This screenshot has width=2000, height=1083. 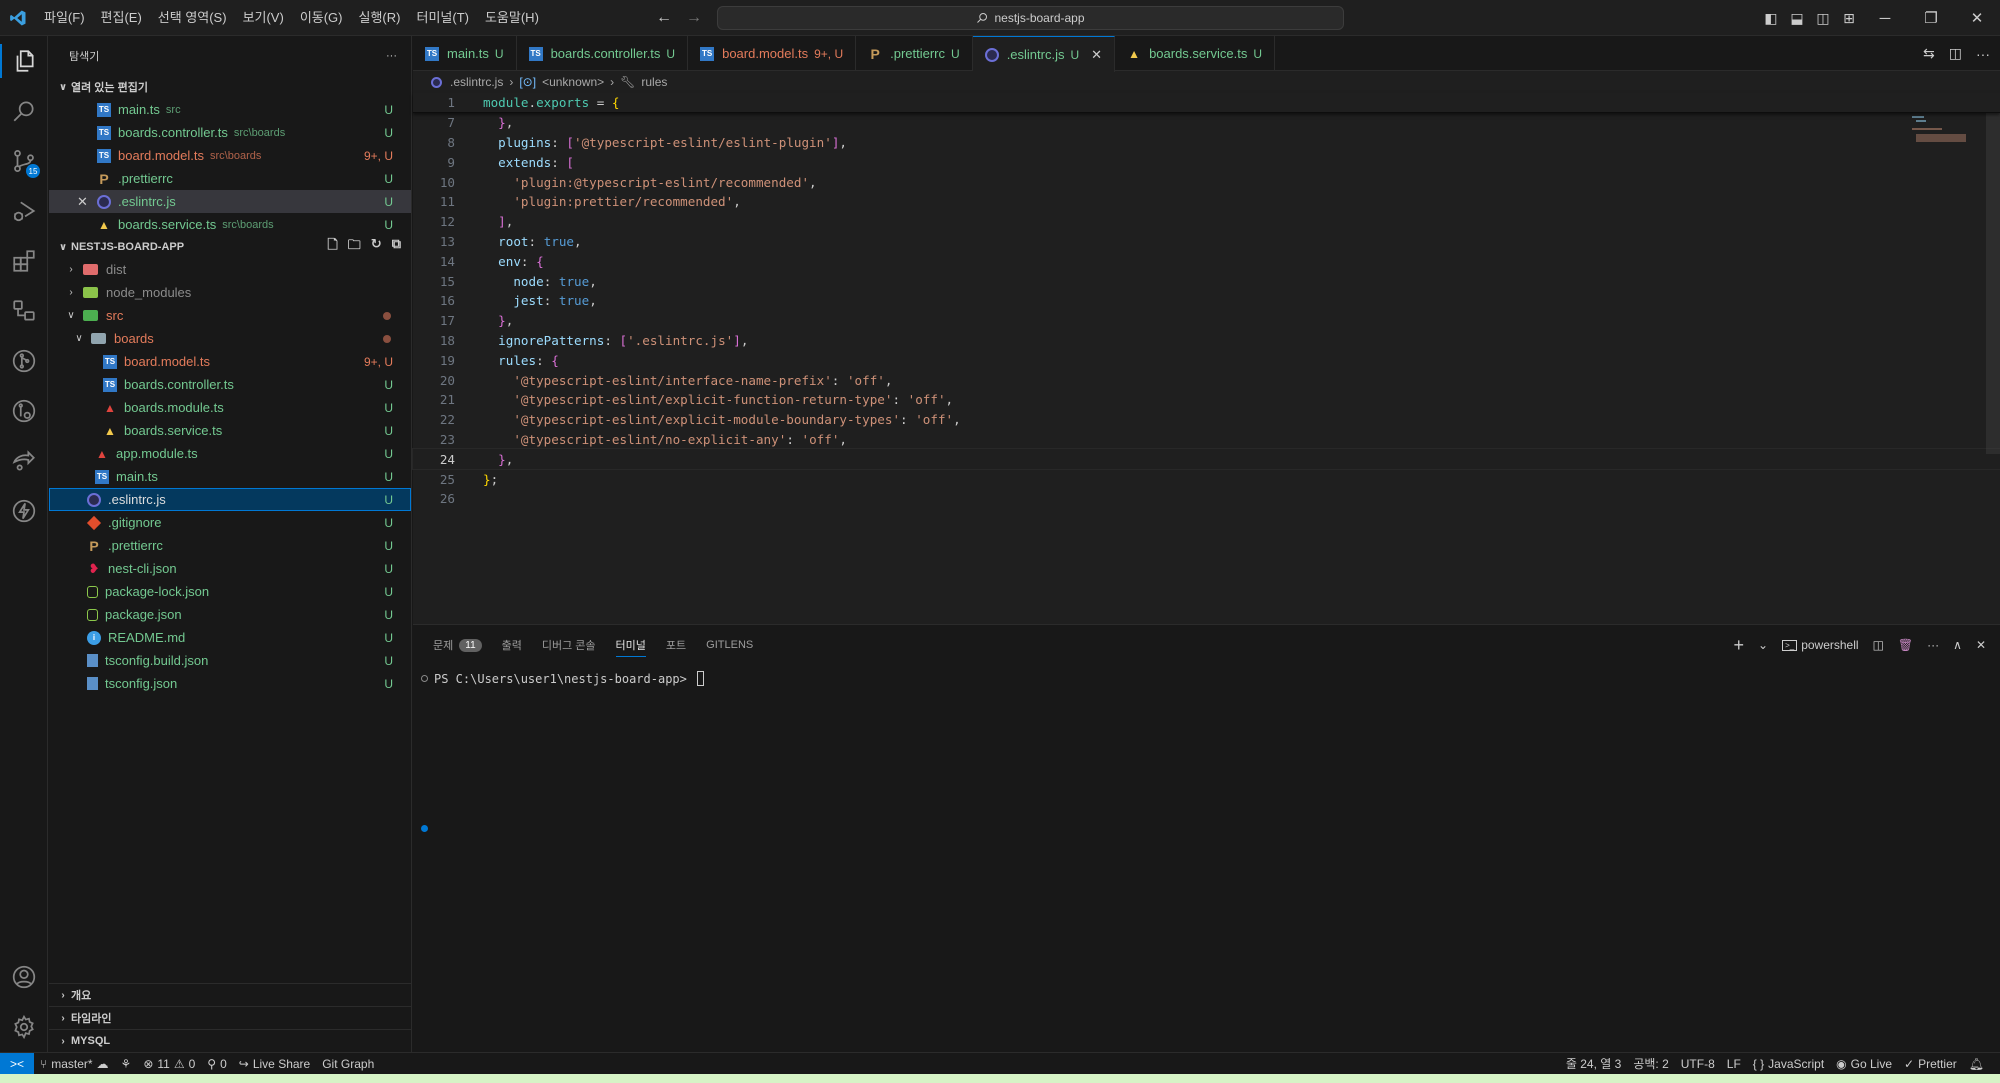 I want to click on project-section-header: ∨ NESTJS-BOARD-APP 🗋 🗀 ↻ ⧉, so click(x=230, y=247).